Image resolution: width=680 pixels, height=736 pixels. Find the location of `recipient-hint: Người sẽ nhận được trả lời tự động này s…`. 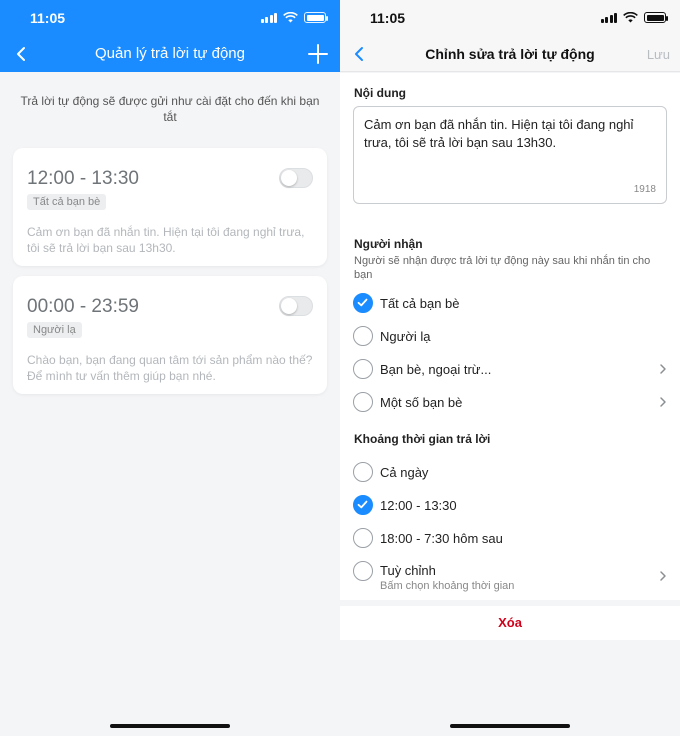

recipient-hint: Người sẽ nhận được trả lời tự động này s… is located at coordinates (502, 268).